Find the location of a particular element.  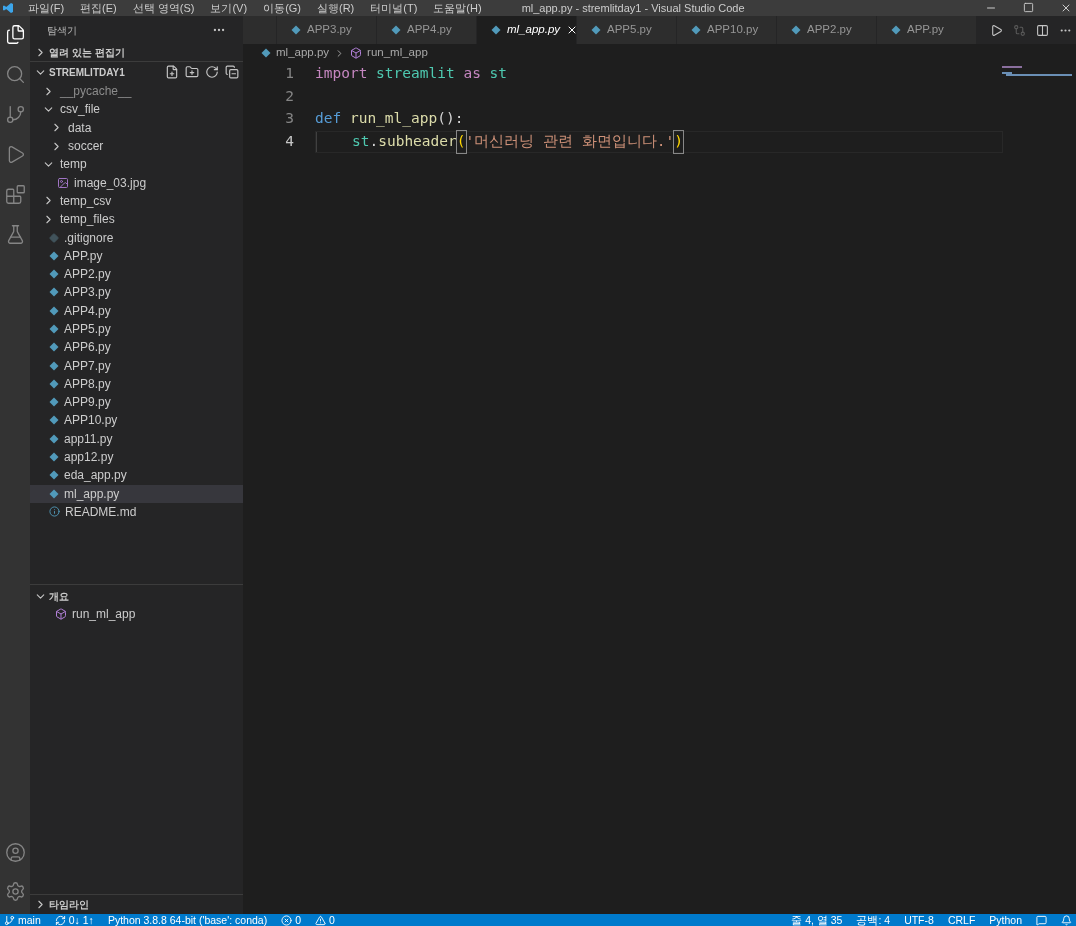

bell-icon is located at coordinates (1066, 920).